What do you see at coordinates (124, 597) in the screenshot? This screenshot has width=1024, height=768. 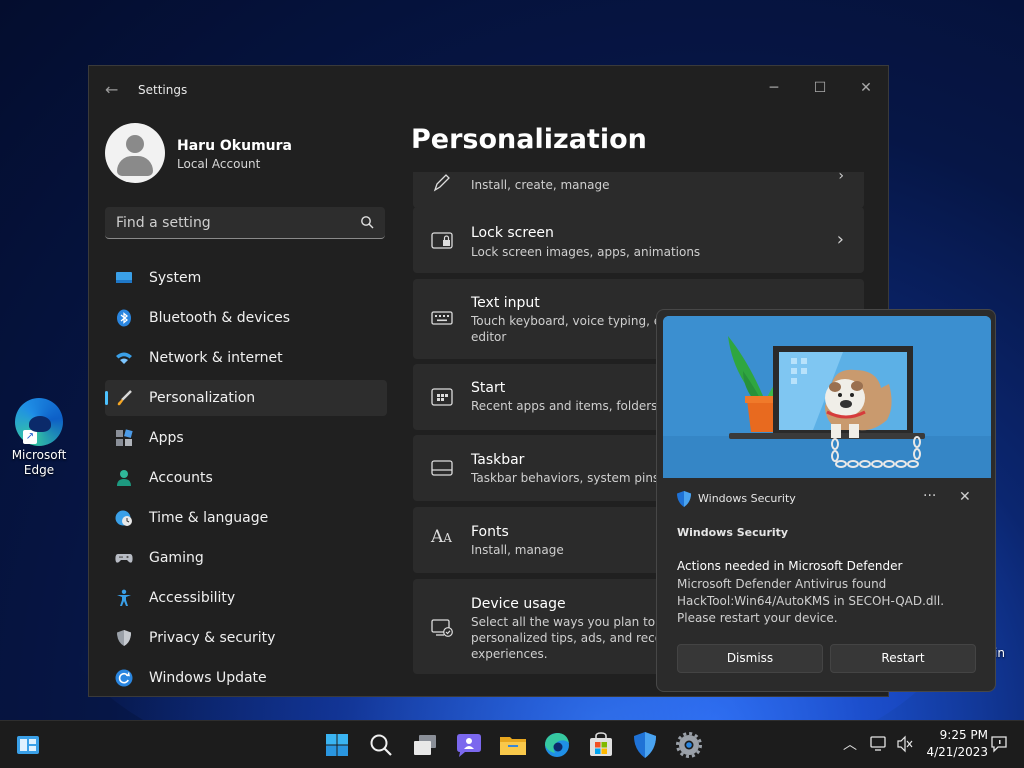 I see `accessibility-icon` at bounding box center [124, 597].